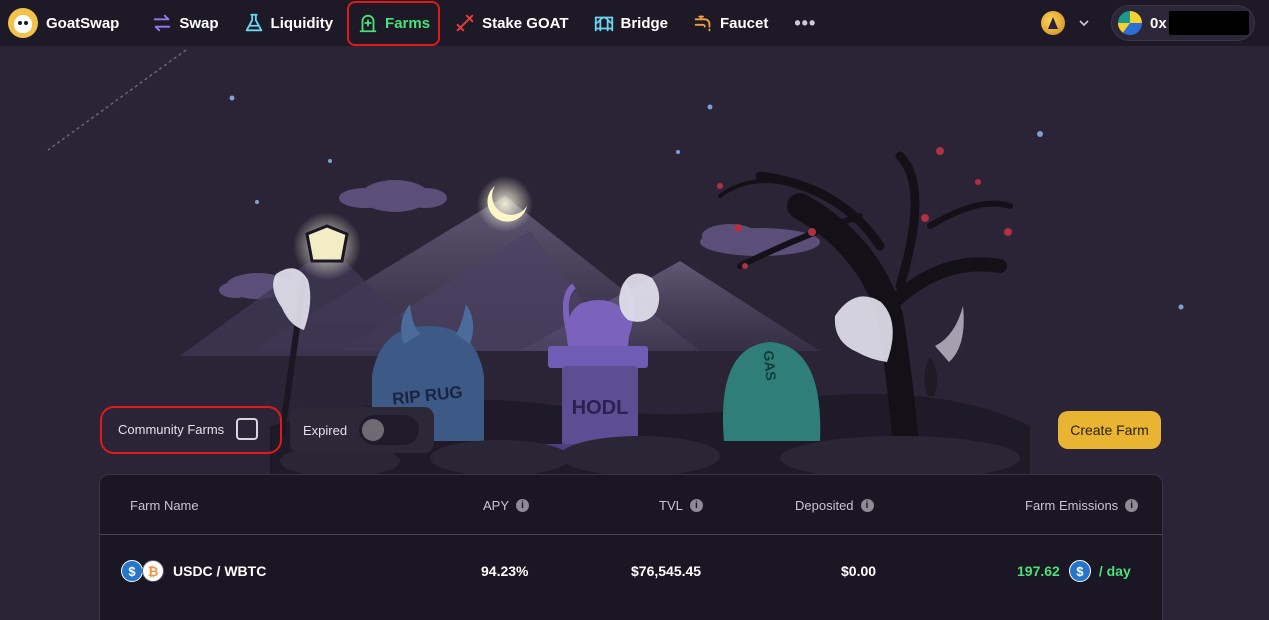 The height and width of the screenshot is (620, 1269). Describe the element at coordinates (505, 204) in the screenshot. I see `moon-glow` at that location.